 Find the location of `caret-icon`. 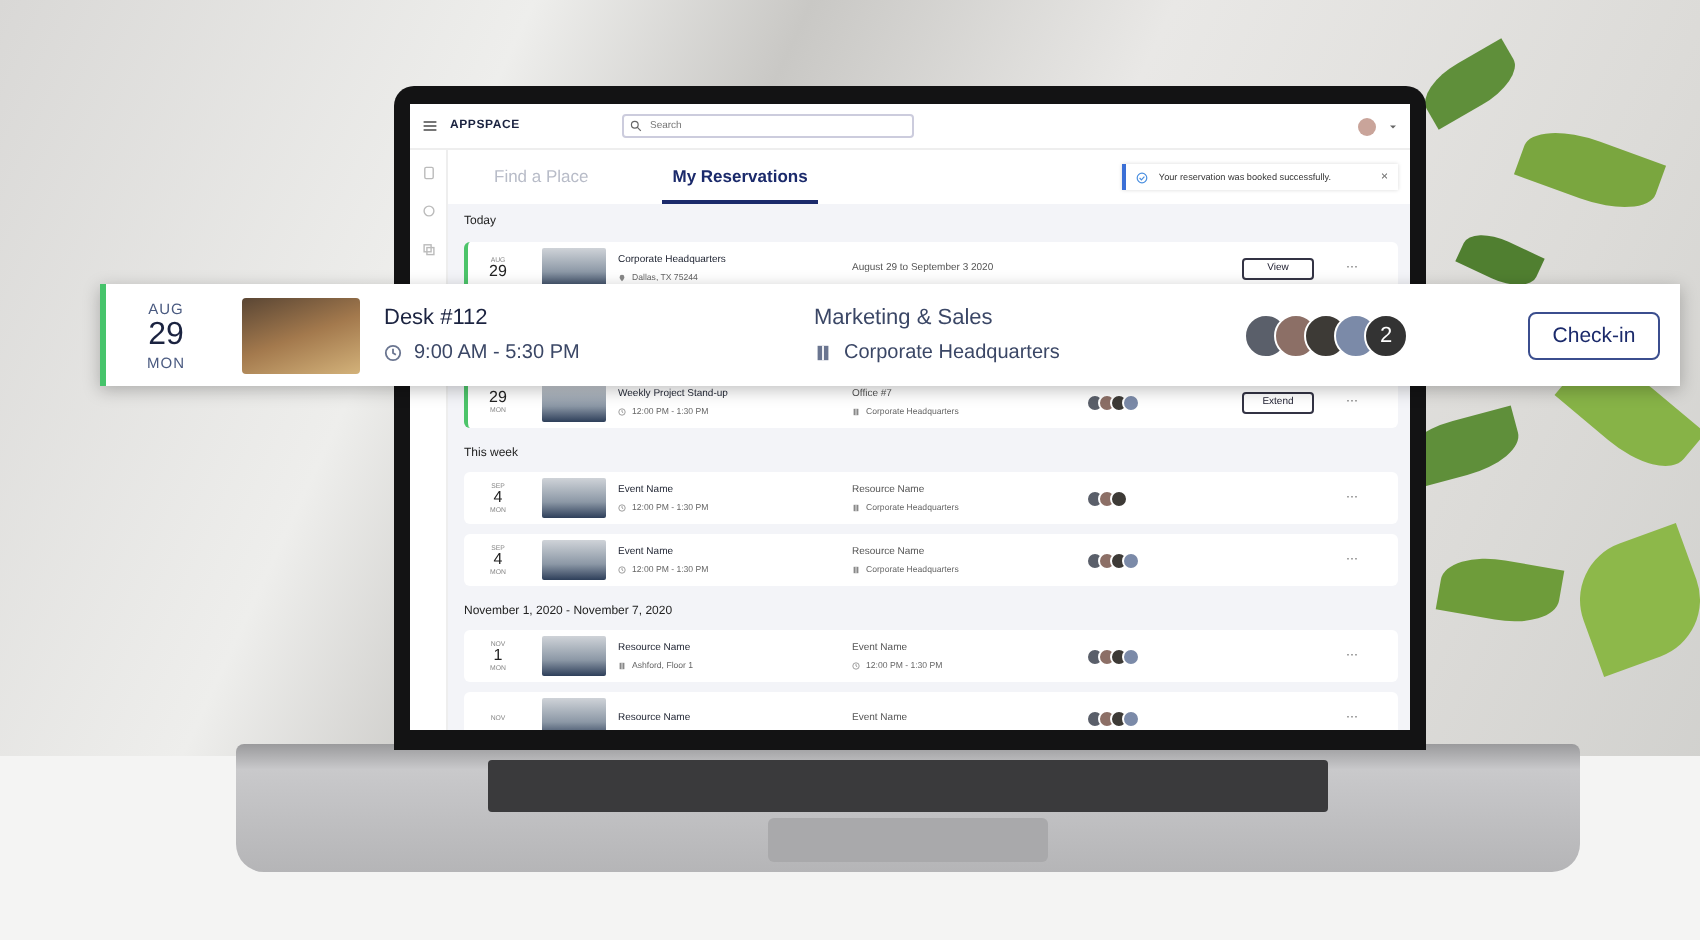

caret-icon is located at coordinates (1393, 126).